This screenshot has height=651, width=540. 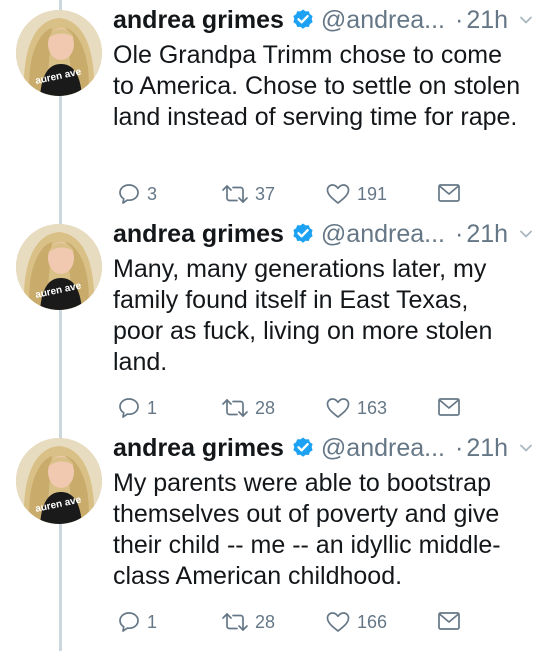 I want to click on tweet-actions: 1 28 163, so click(x=293, y=411).